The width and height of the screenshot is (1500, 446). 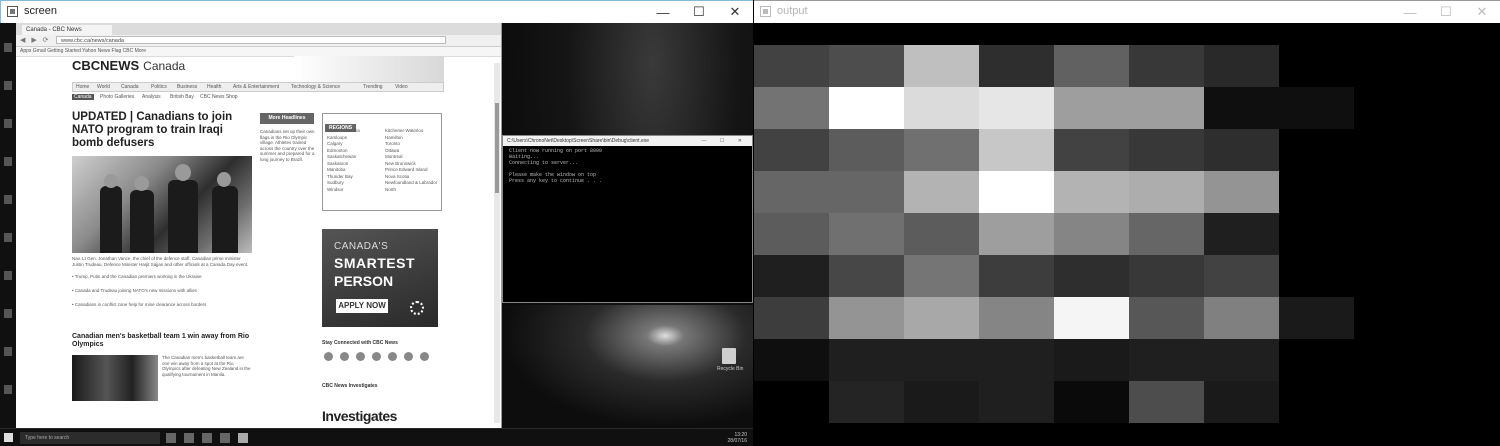 What do you see at coordinates (82, 87) in the screenshot?
I see `nav-item: Home` at bounding box center [82, 87].